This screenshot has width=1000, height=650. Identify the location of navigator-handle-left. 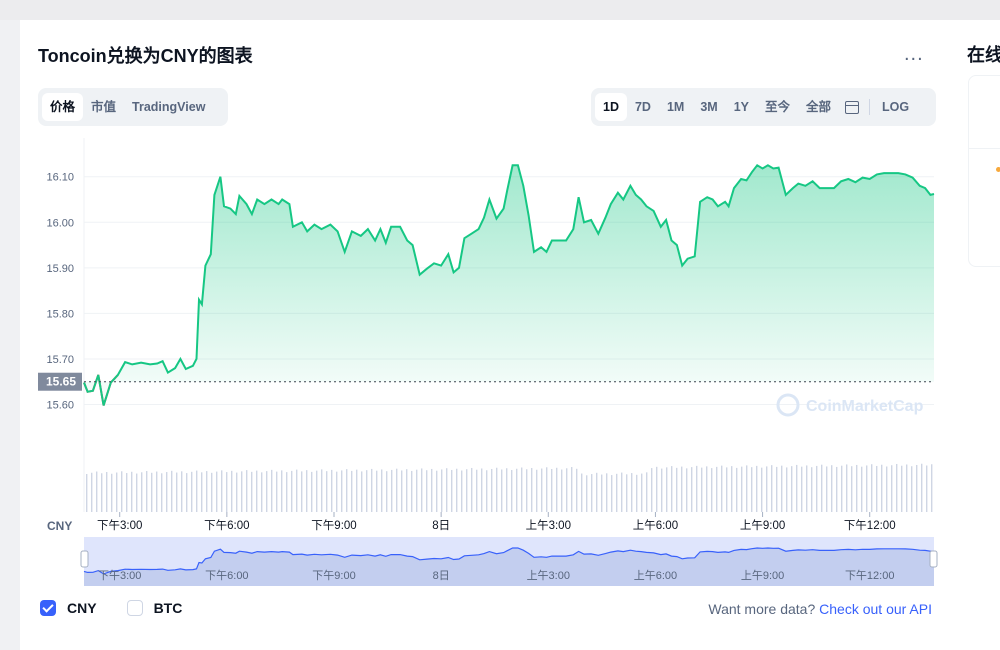
(84, 559).